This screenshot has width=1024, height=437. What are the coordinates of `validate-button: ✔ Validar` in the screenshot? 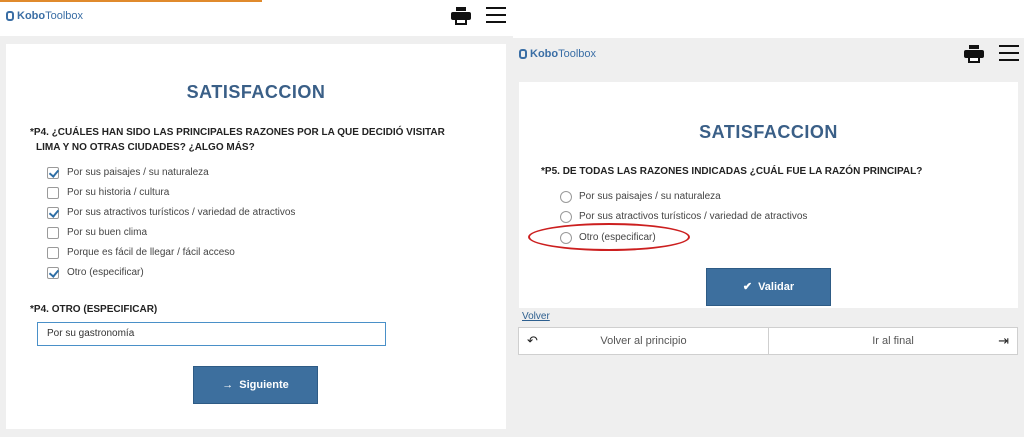 It's located at (768, 287).